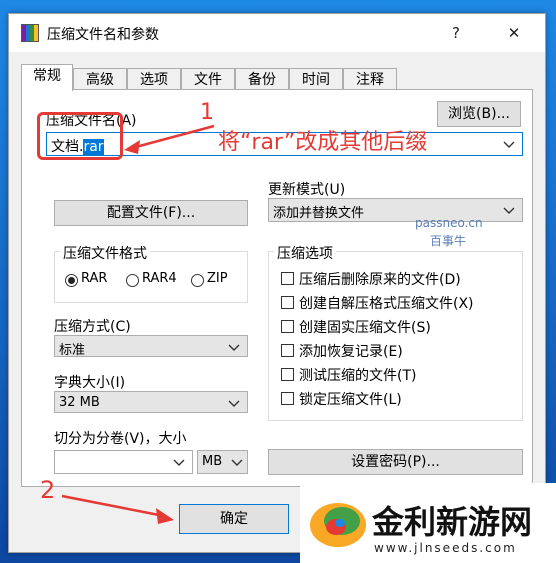 Image resolution: width=556 pixels, height=563 pixels. What do you see at coordinates (338, 525) in the screenshot?
I see `site-logo-icon` at bounding box center [338, 525].